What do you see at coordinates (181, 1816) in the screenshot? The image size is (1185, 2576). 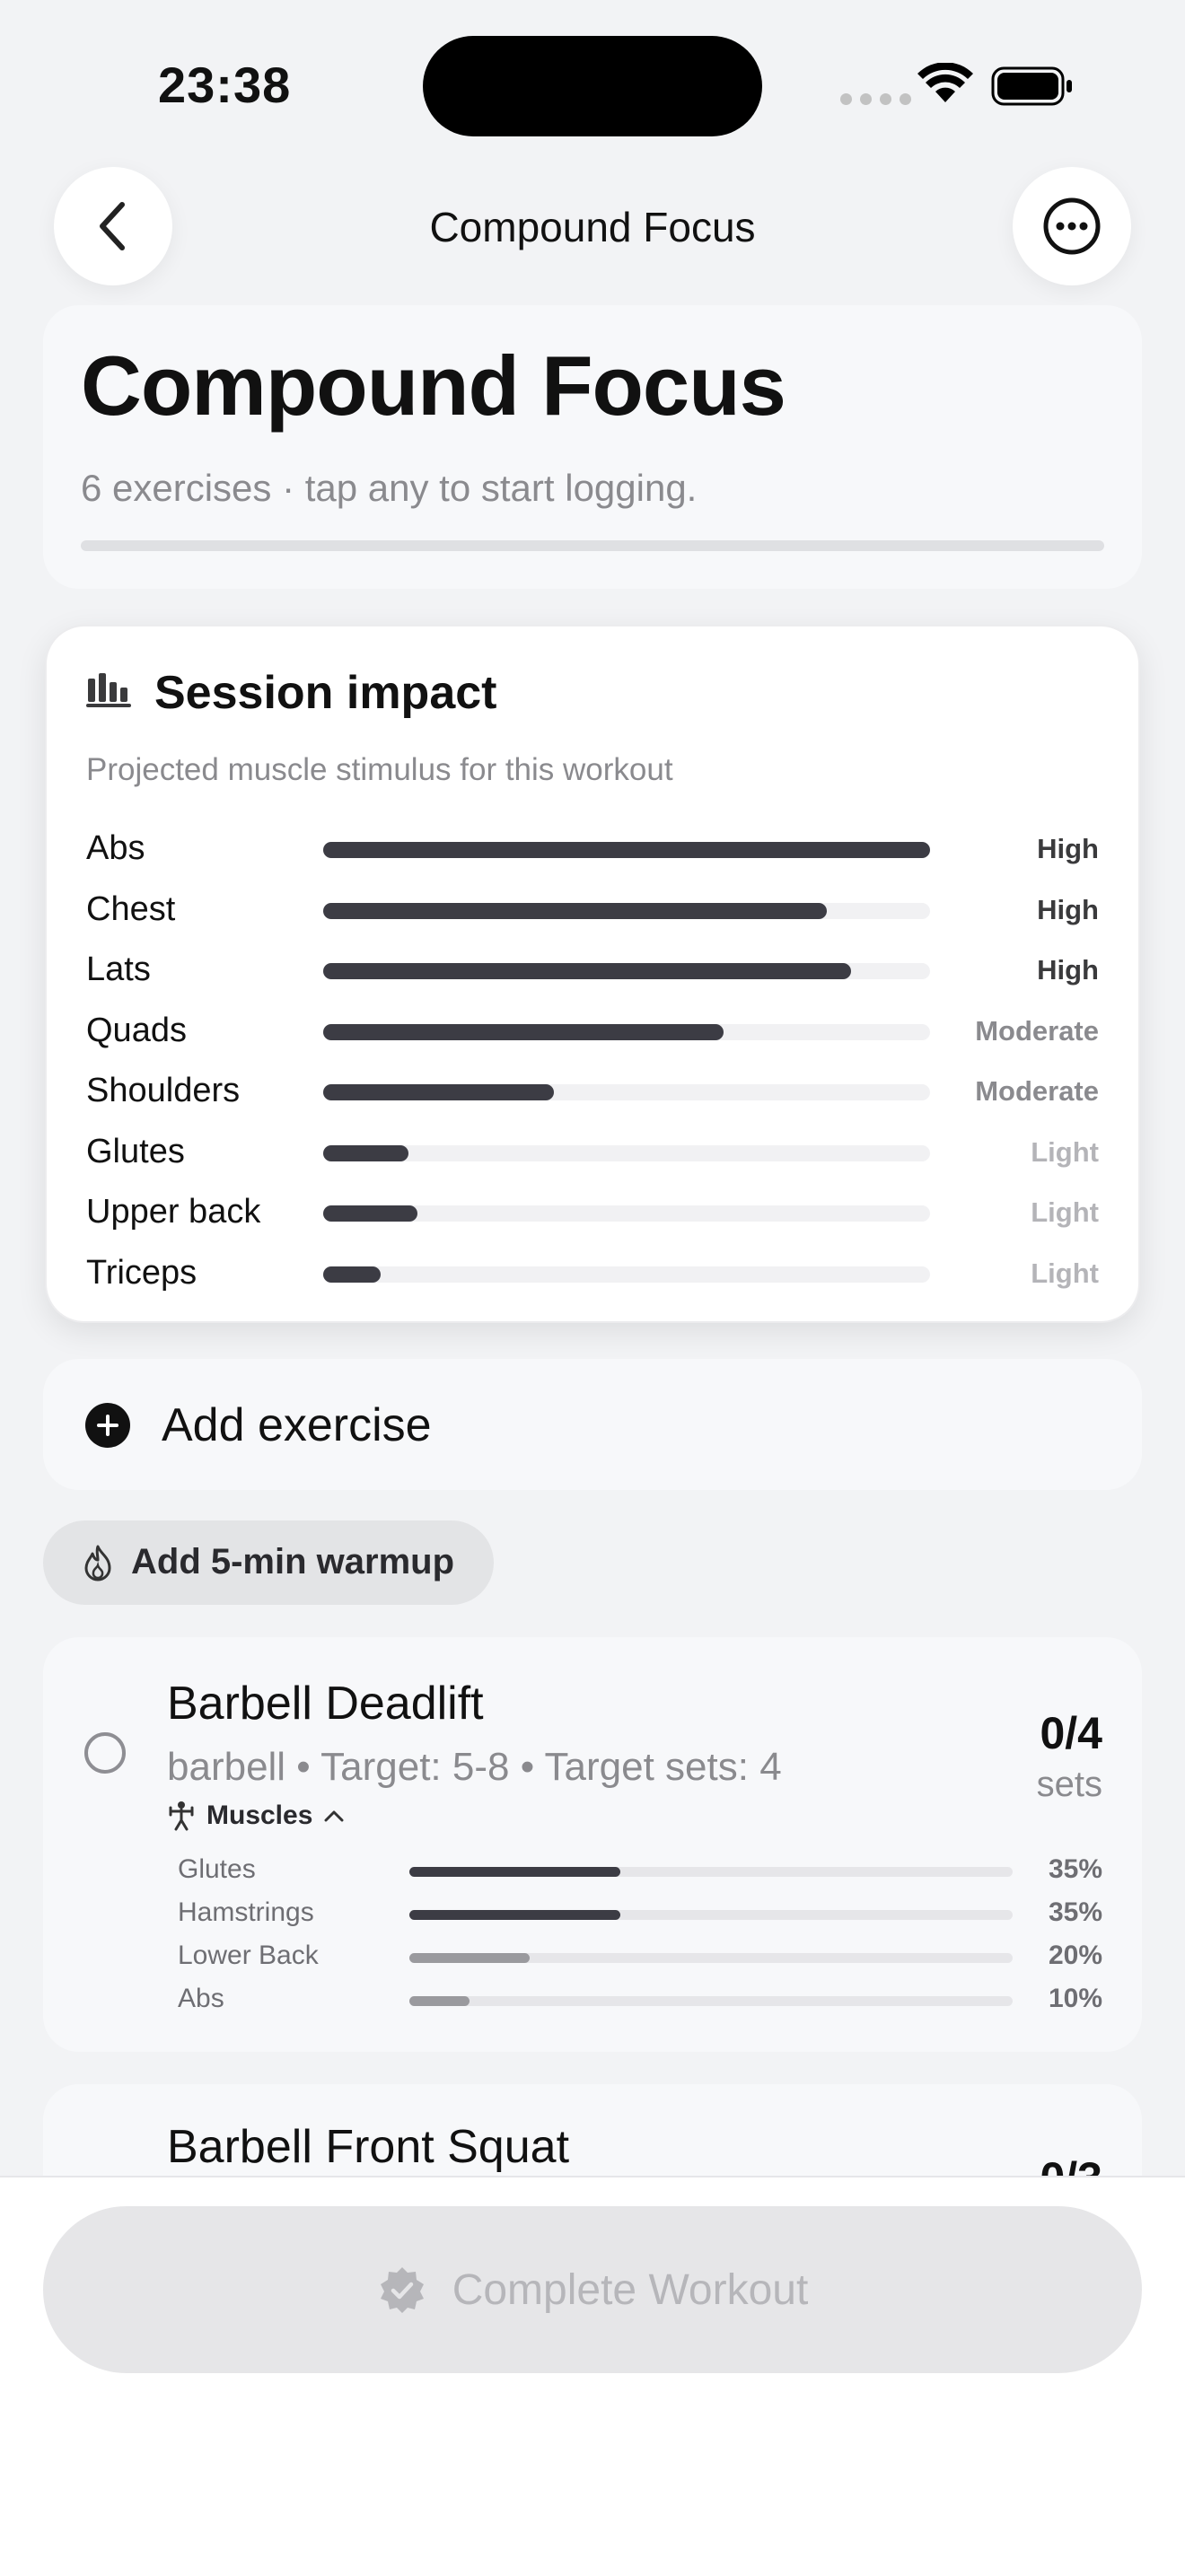 I see `figure-strength-icon` at bounding box center [181, 1816].